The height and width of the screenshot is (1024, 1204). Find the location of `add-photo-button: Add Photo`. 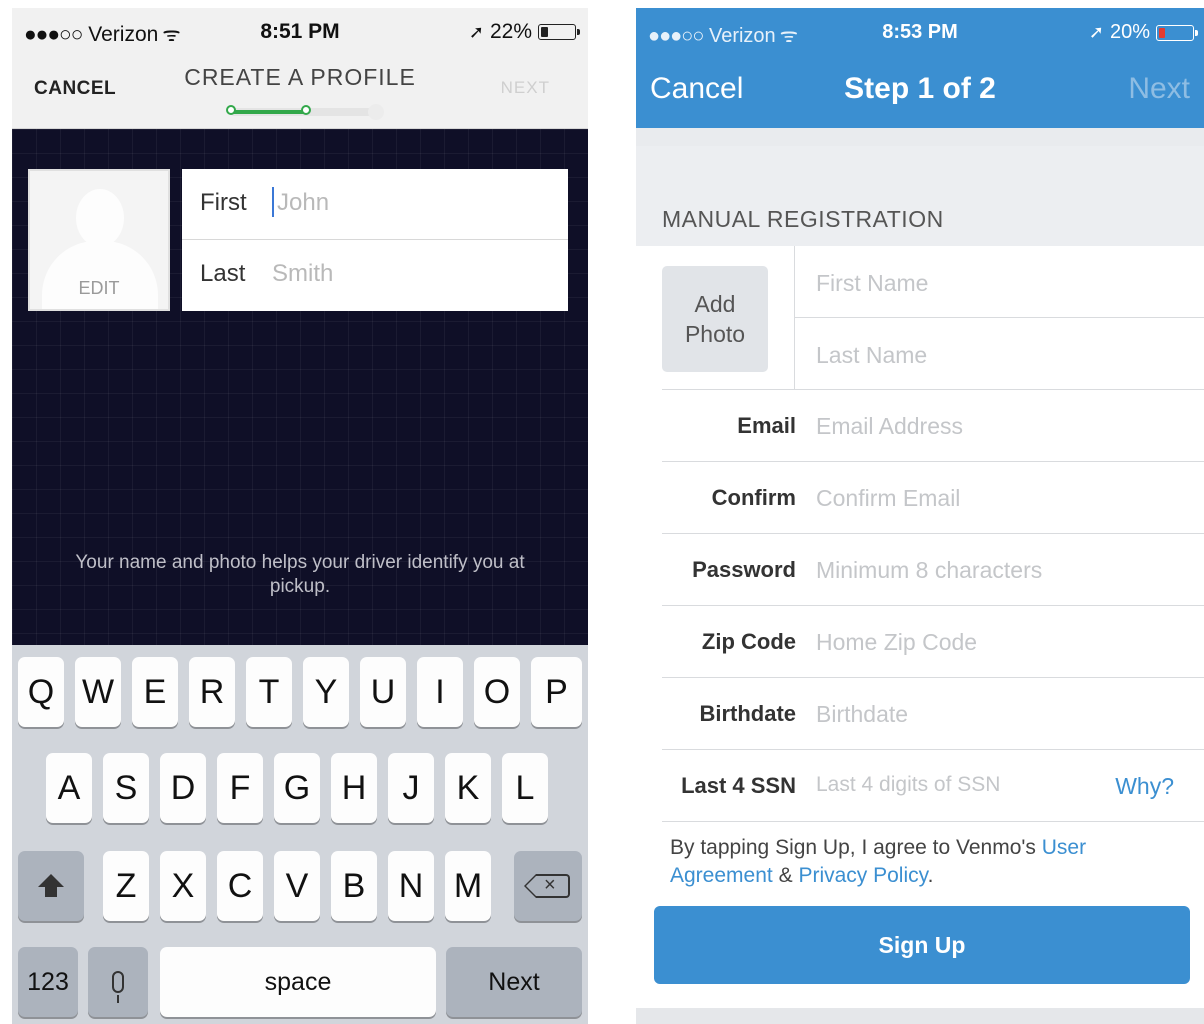

add-photo-button: Add Photo is located at coordinates (715, 319).